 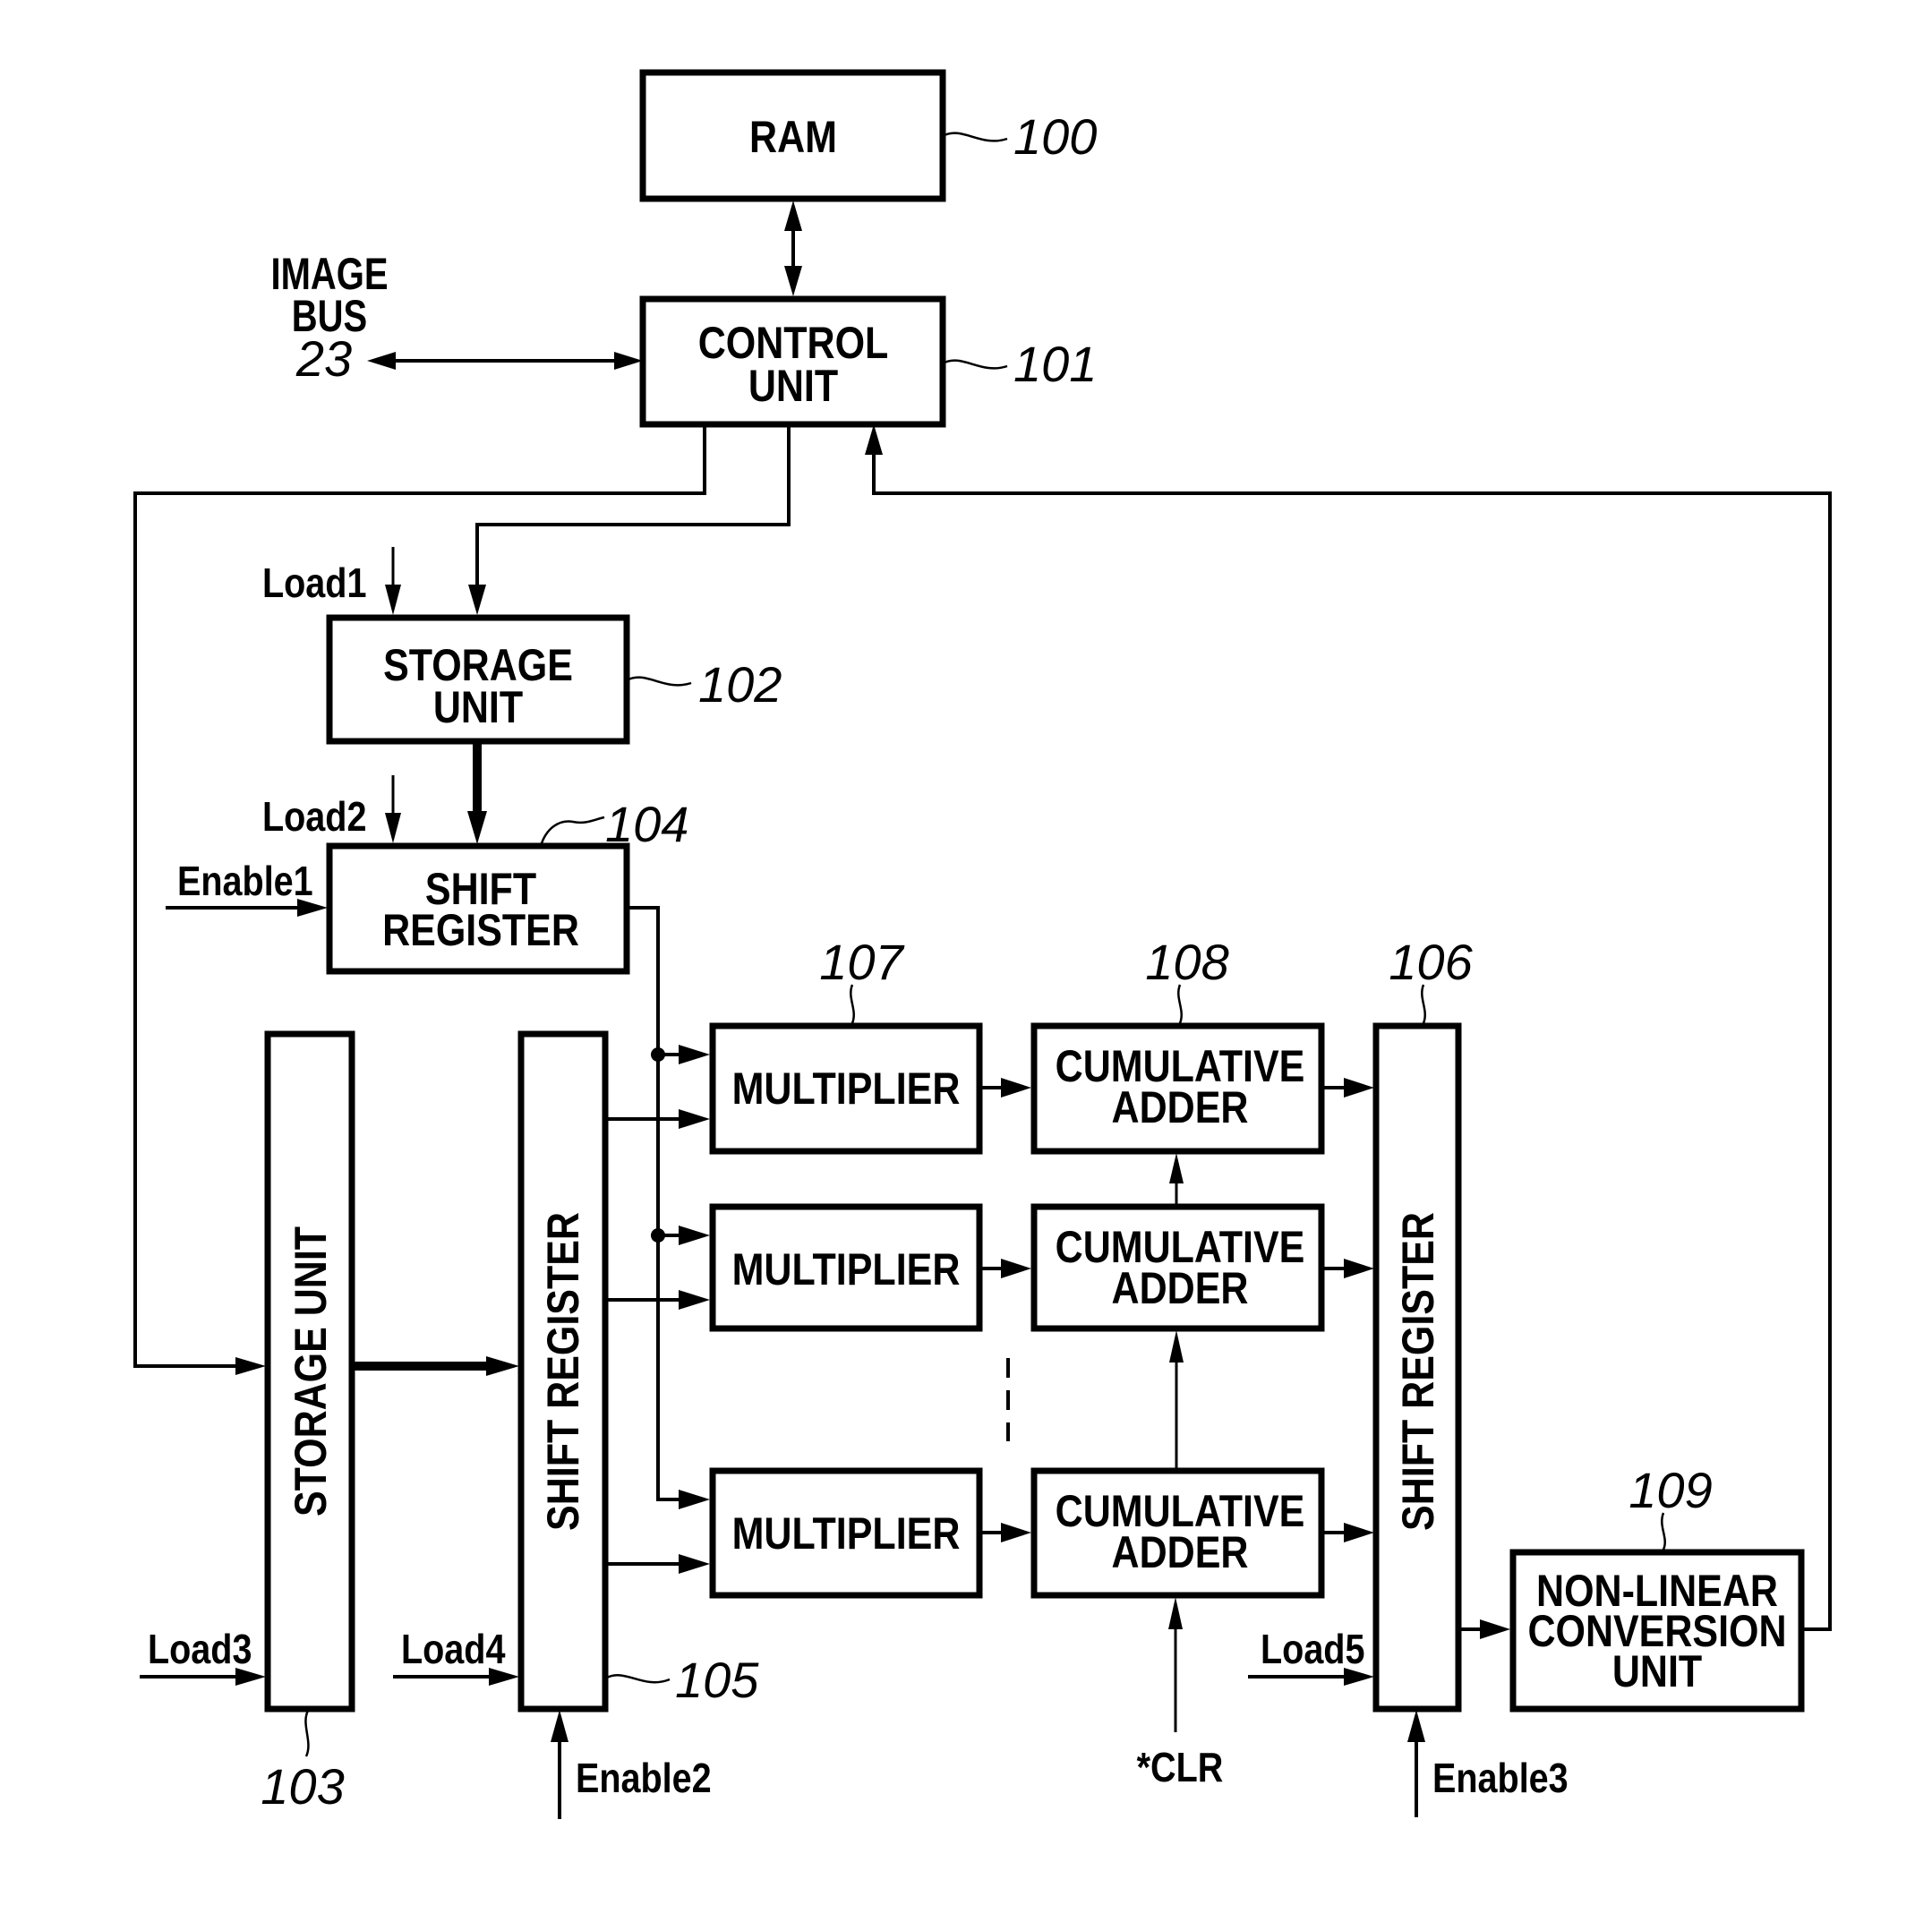 I want to click on image-bus-link, so click(x=505, y=361).